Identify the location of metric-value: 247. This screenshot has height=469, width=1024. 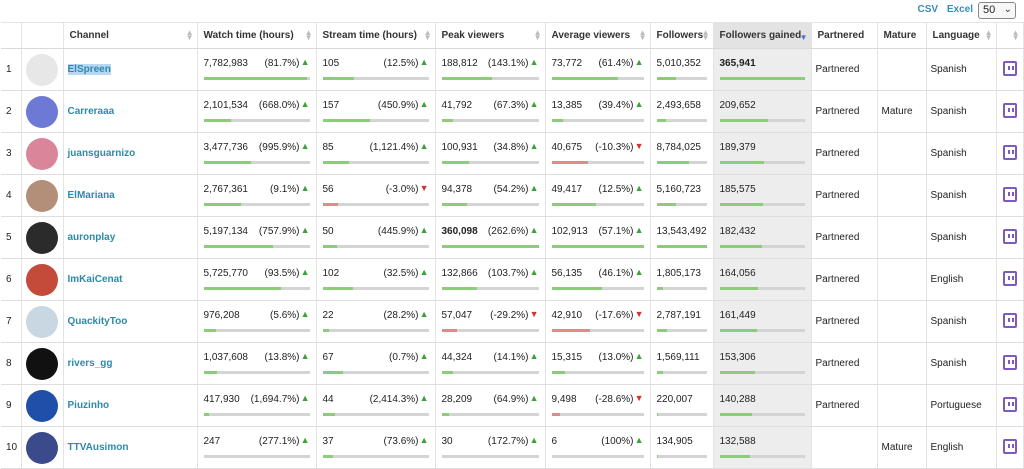
(212, 441).